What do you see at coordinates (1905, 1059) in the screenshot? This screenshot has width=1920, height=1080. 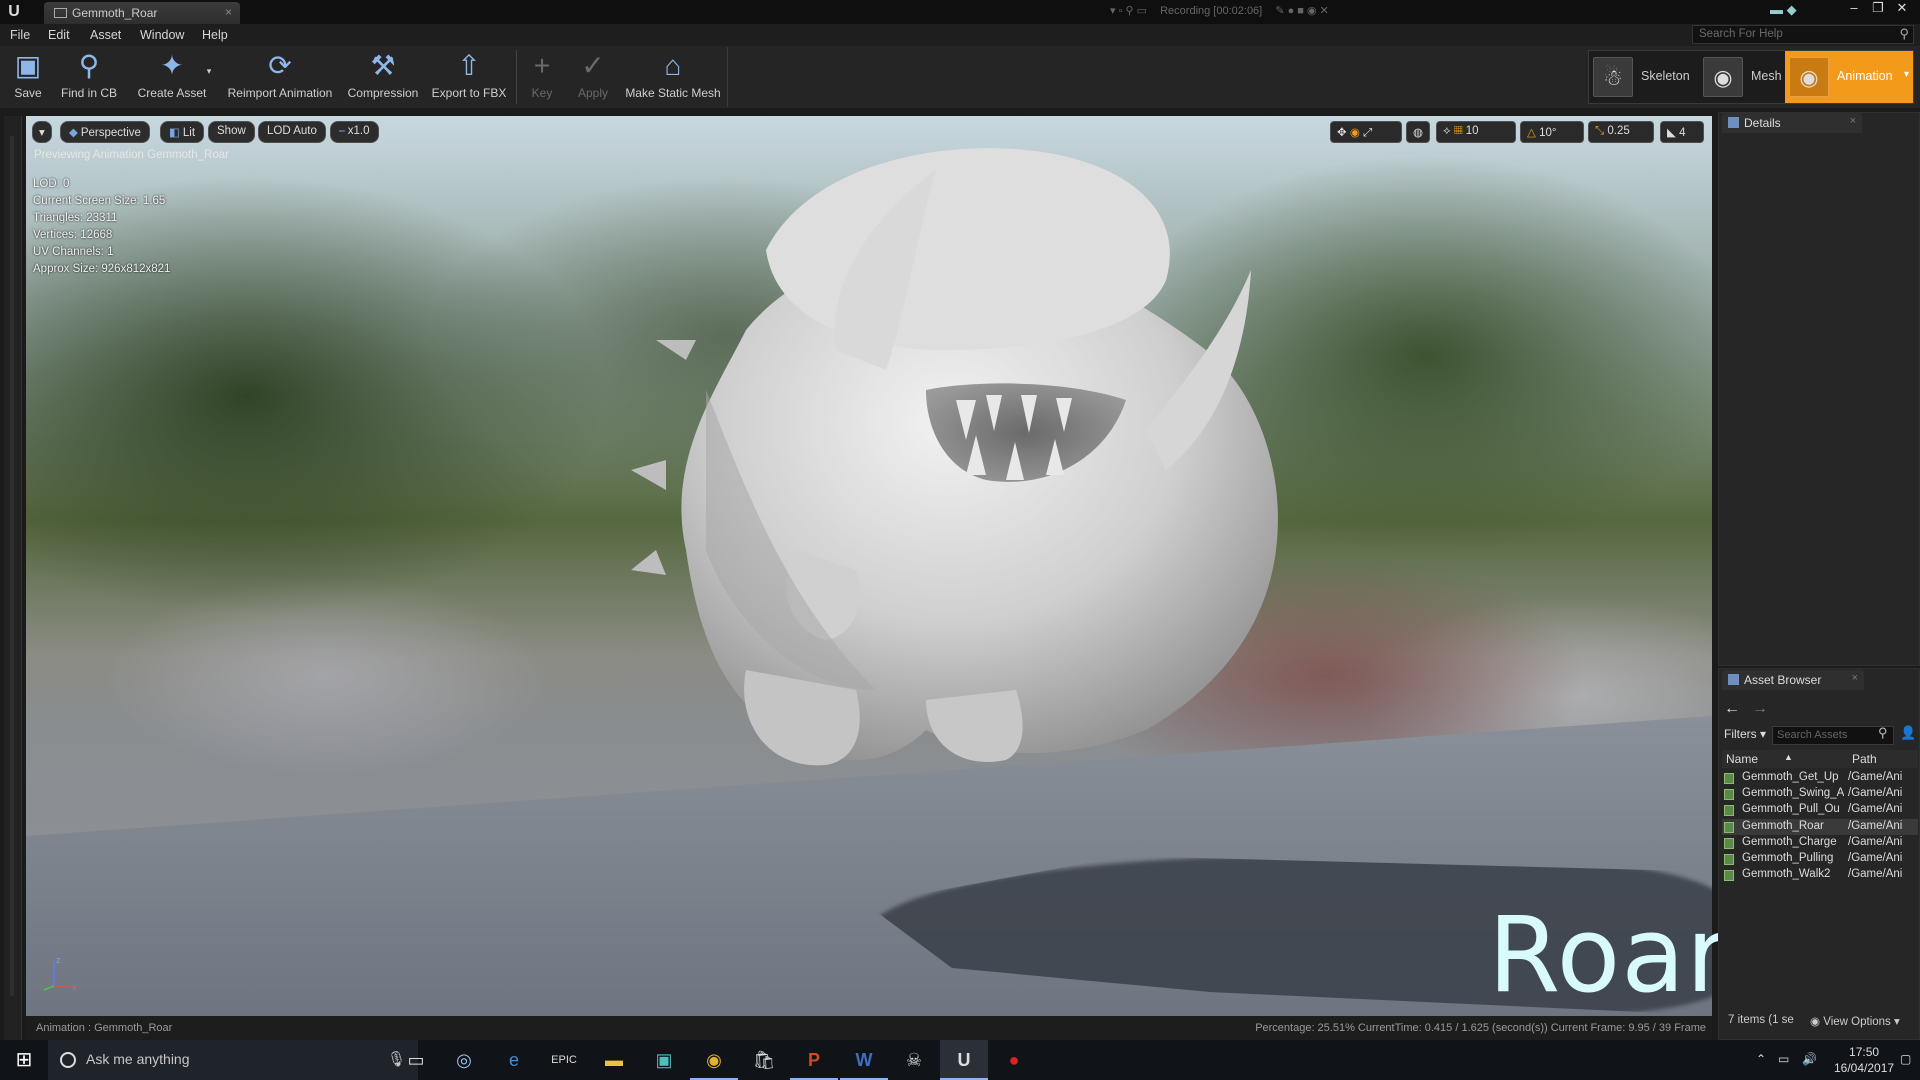 I see `action-center-icon: ▢` at bounding box center [1905, 1059].